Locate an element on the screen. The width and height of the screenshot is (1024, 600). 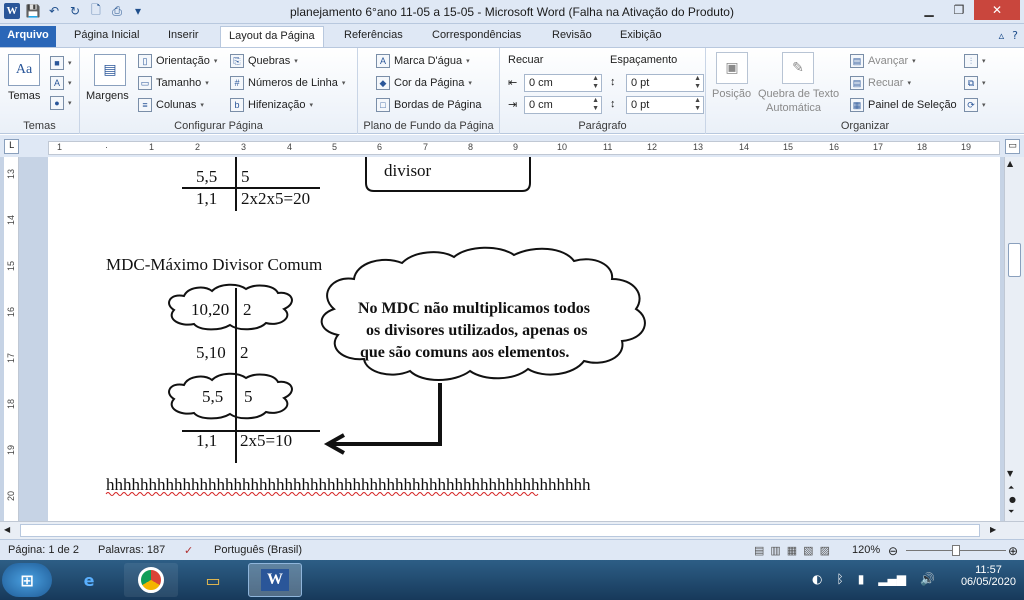
tab-selector-icon: L is located at coordinates (11, 146).